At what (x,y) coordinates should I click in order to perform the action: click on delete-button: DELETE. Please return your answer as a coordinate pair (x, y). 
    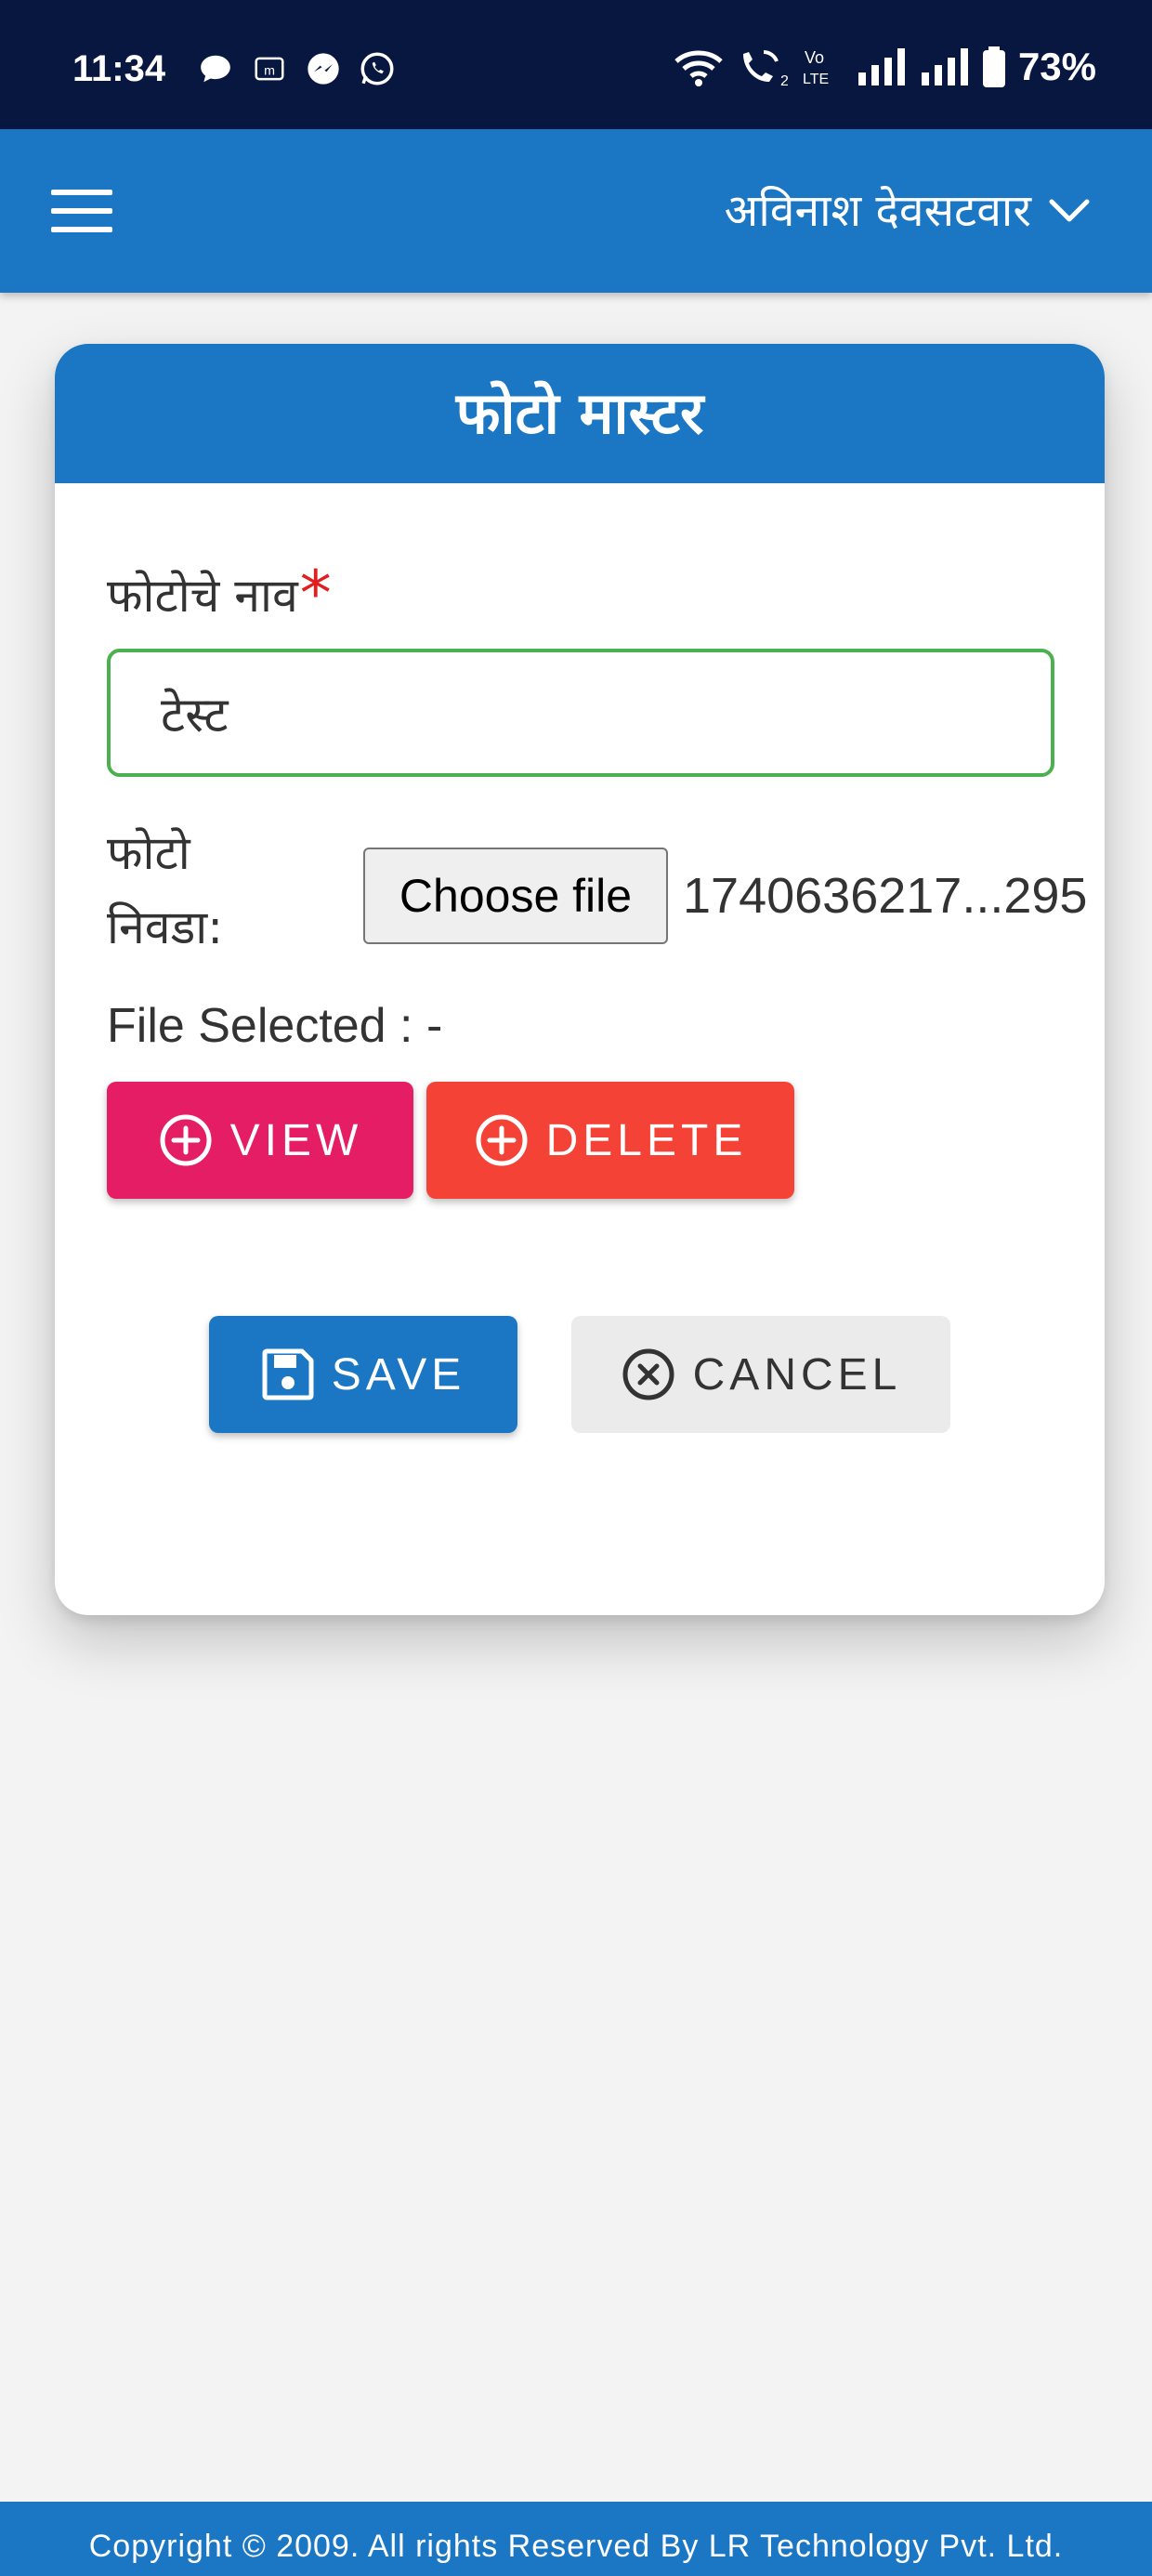
    Looking at the image, I should click on (610, 1140).